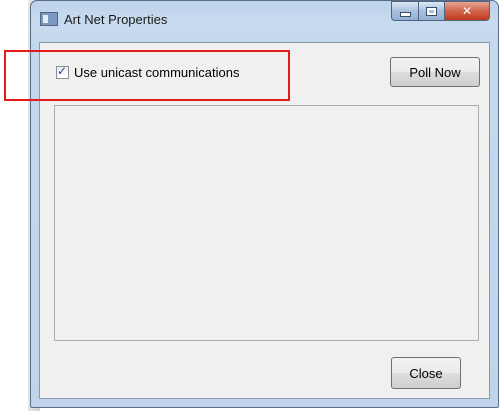  I want to click on maximize-icon, so click(431, 11).